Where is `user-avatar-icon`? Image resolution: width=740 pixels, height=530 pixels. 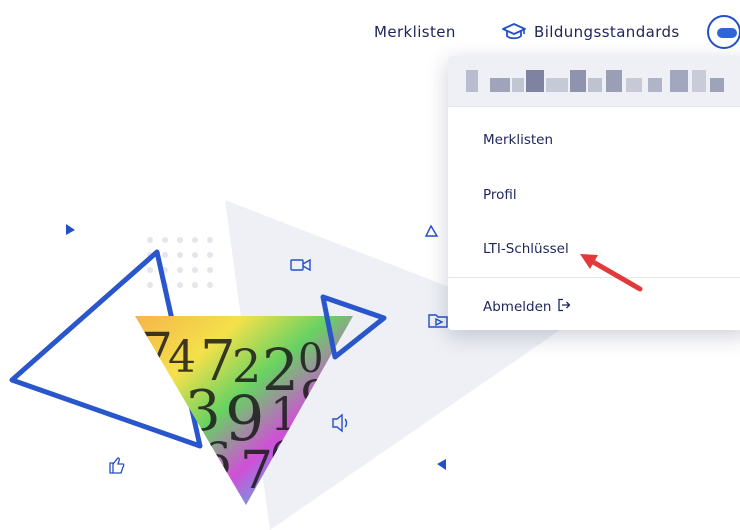 user-avatar-icon is located at coordinates (727, 33).